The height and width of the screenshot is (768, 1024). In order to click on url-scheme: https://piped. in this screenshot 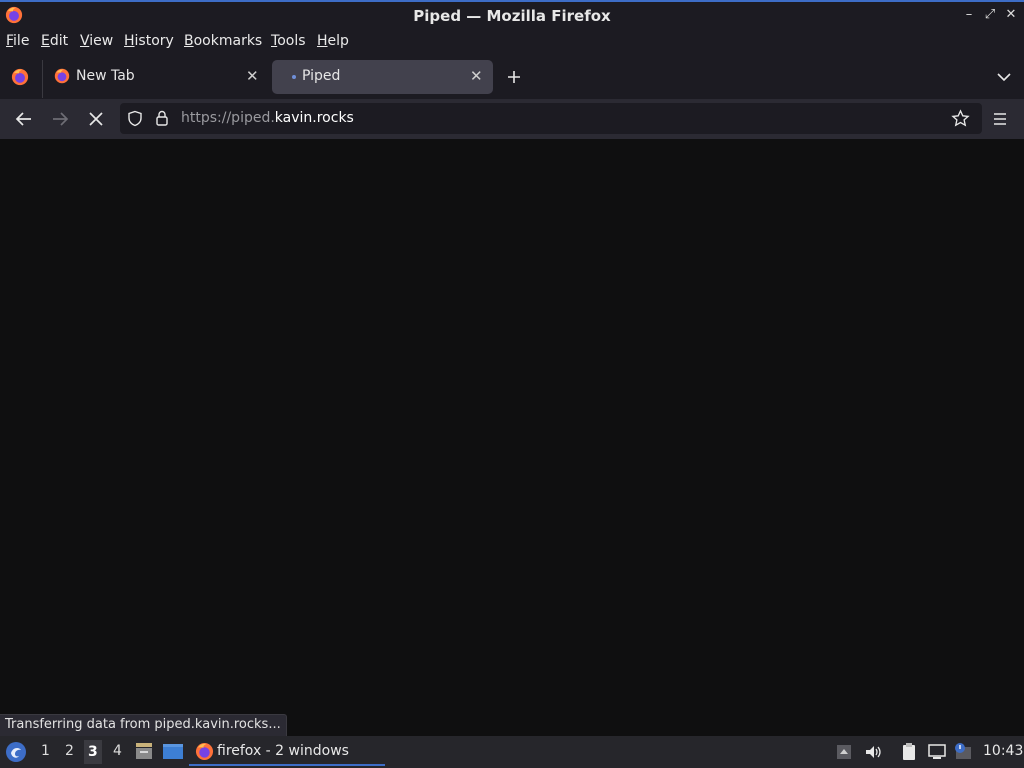, I will do `click(228, 118)`.